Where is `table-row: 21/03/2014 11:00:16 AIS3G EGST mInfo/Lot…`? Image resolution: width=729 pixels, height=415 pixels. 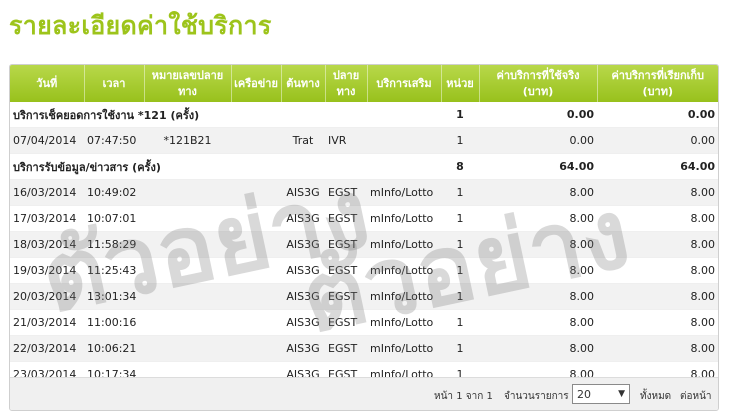
table-row: 21/03/2014 11:00:16 AIS3G EGST mInfo/Lot… is located at coordinates (364, 322).